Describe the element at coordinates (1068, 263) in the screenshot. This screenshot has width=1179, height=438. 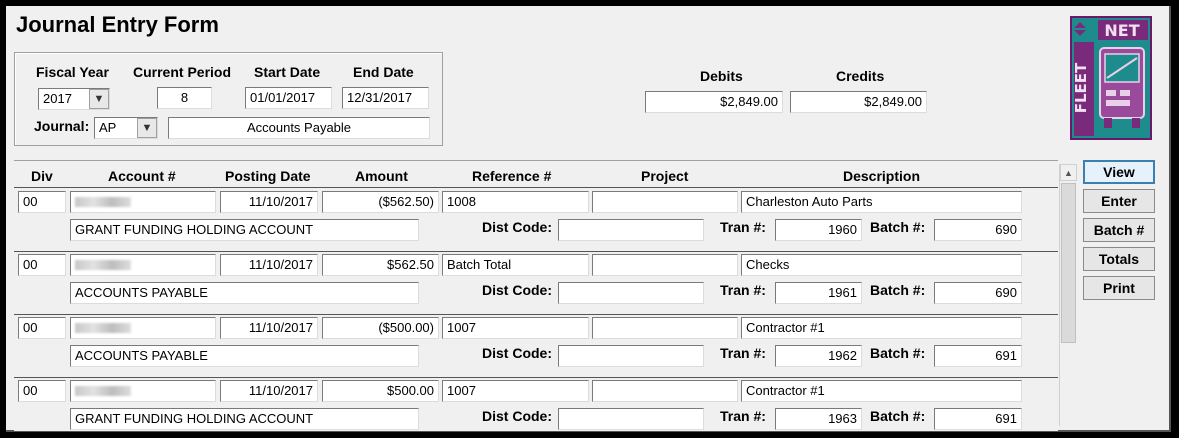
I see `scroll-thumb` at that location.